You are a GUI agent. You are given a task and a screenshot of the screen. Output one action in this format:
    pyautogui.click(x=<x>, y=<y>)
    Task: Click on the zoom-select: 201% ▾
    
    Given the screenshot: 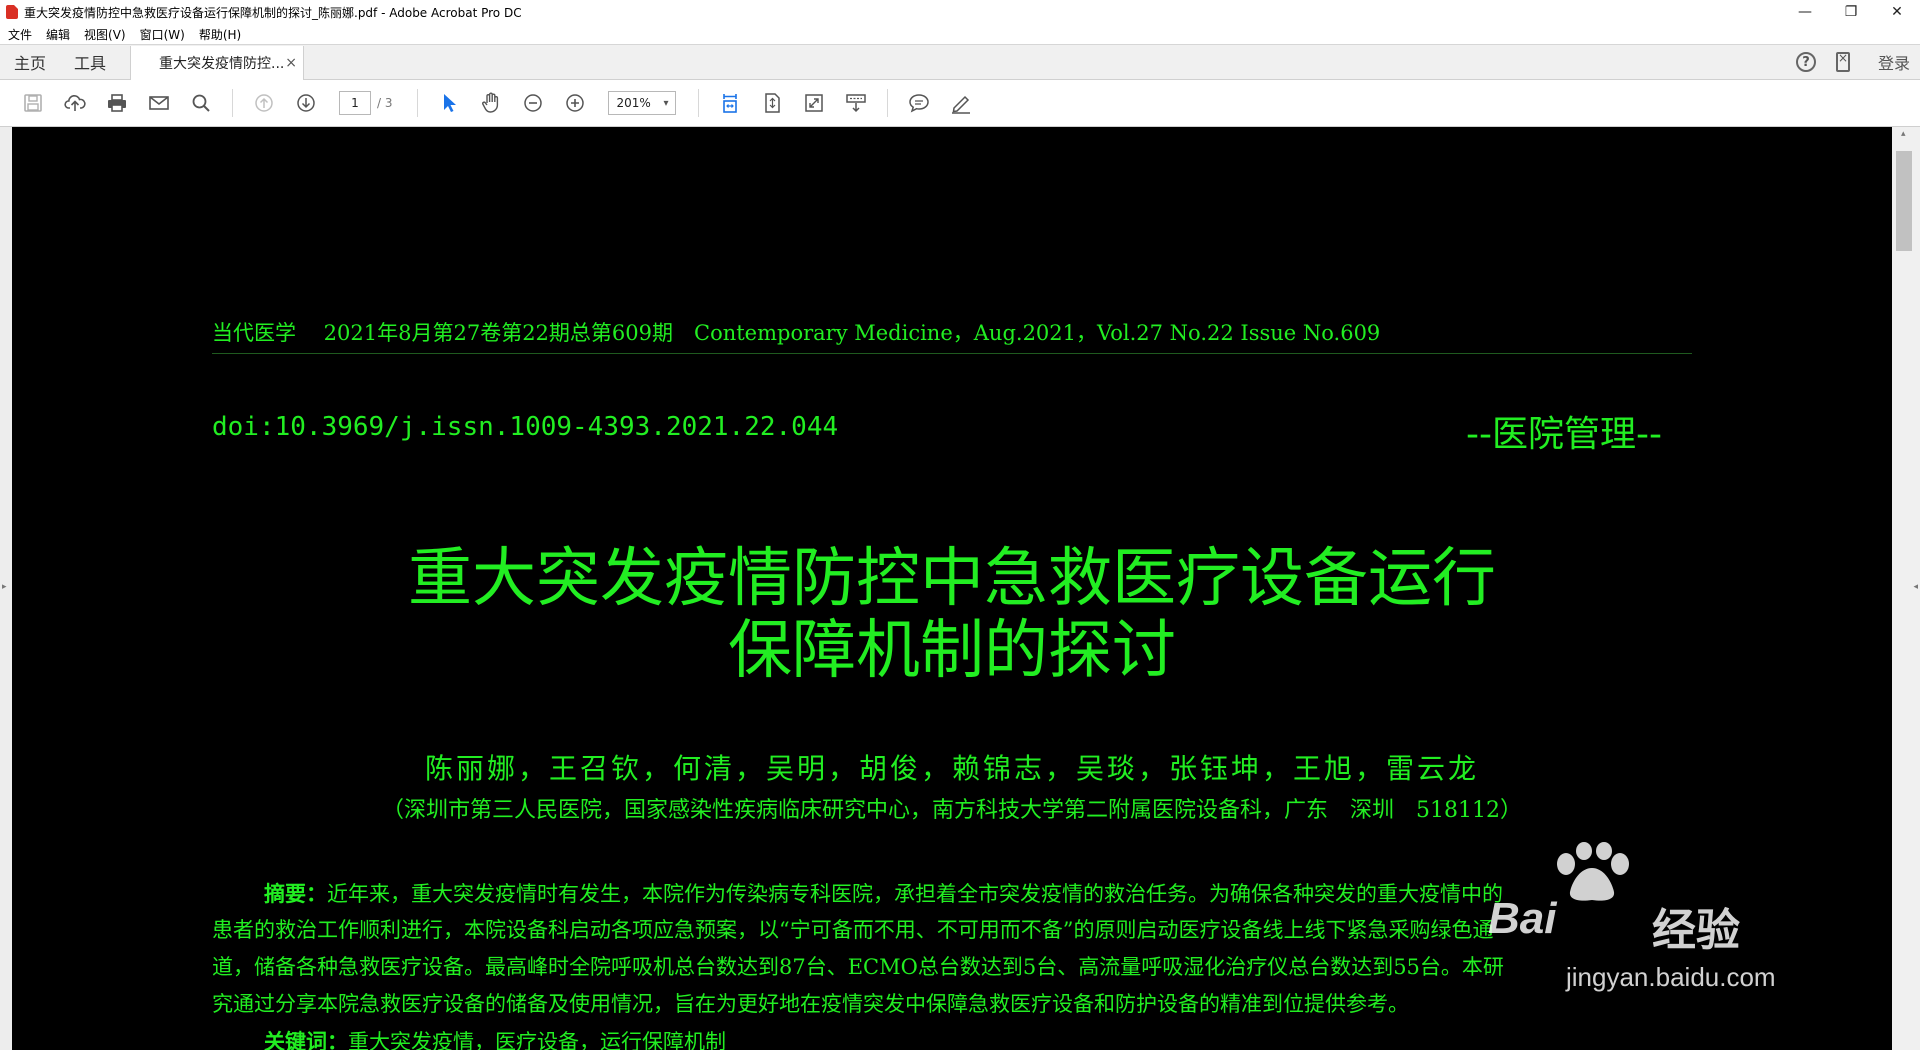 What is the action you would take?
    pyautogui.click(x=641, y=103)
    